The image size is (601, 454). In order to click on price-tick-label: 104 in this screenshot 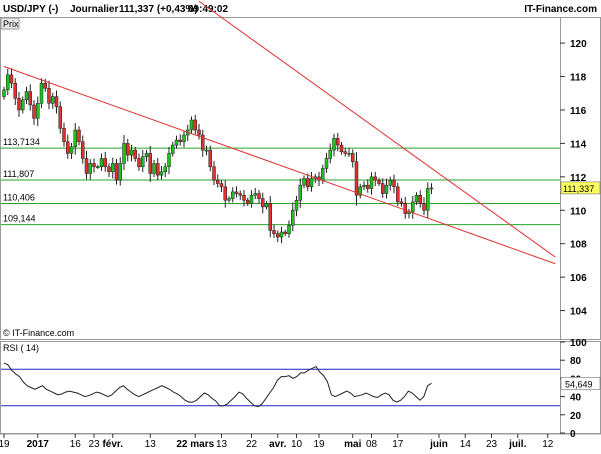, I will do `click(578, 312)`.